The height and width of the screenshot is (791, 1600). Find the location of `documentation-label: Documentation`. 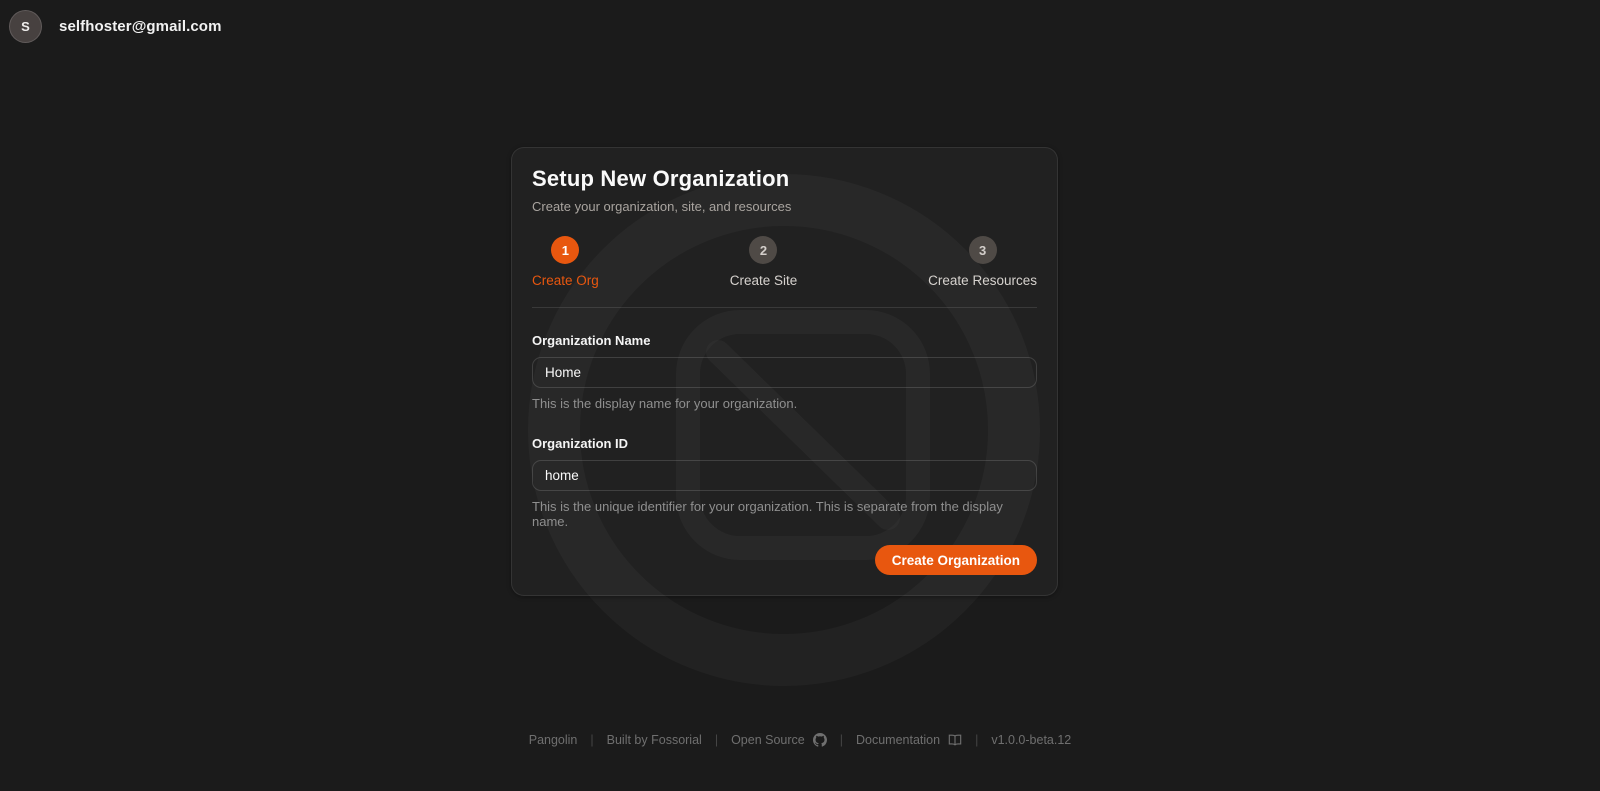

documentation-label: Documentation is located at coordinates (898, 740).